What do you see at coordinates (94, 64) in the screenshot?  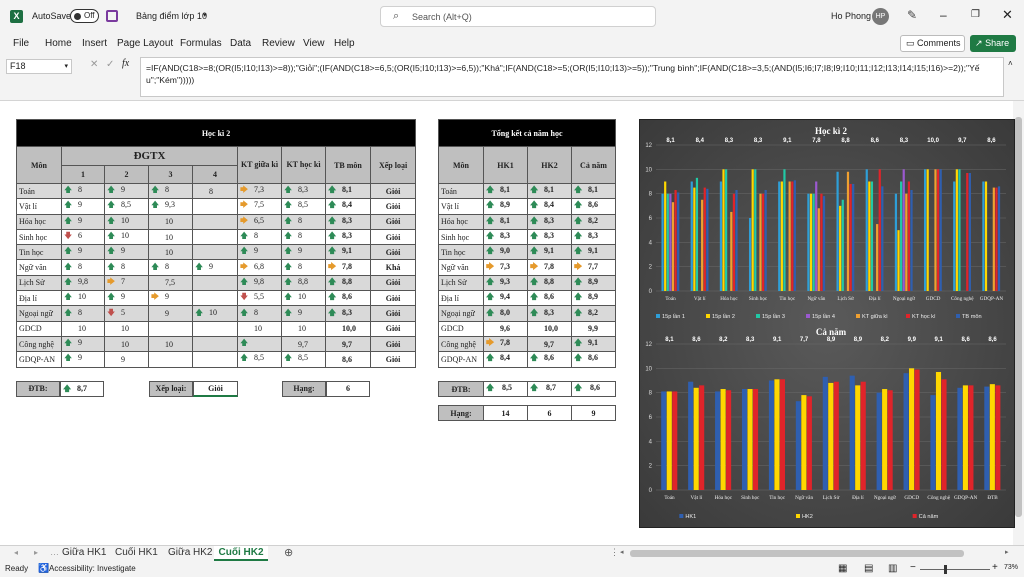 I see `cancel-icon: ✕` at bounding box center [94, 64].